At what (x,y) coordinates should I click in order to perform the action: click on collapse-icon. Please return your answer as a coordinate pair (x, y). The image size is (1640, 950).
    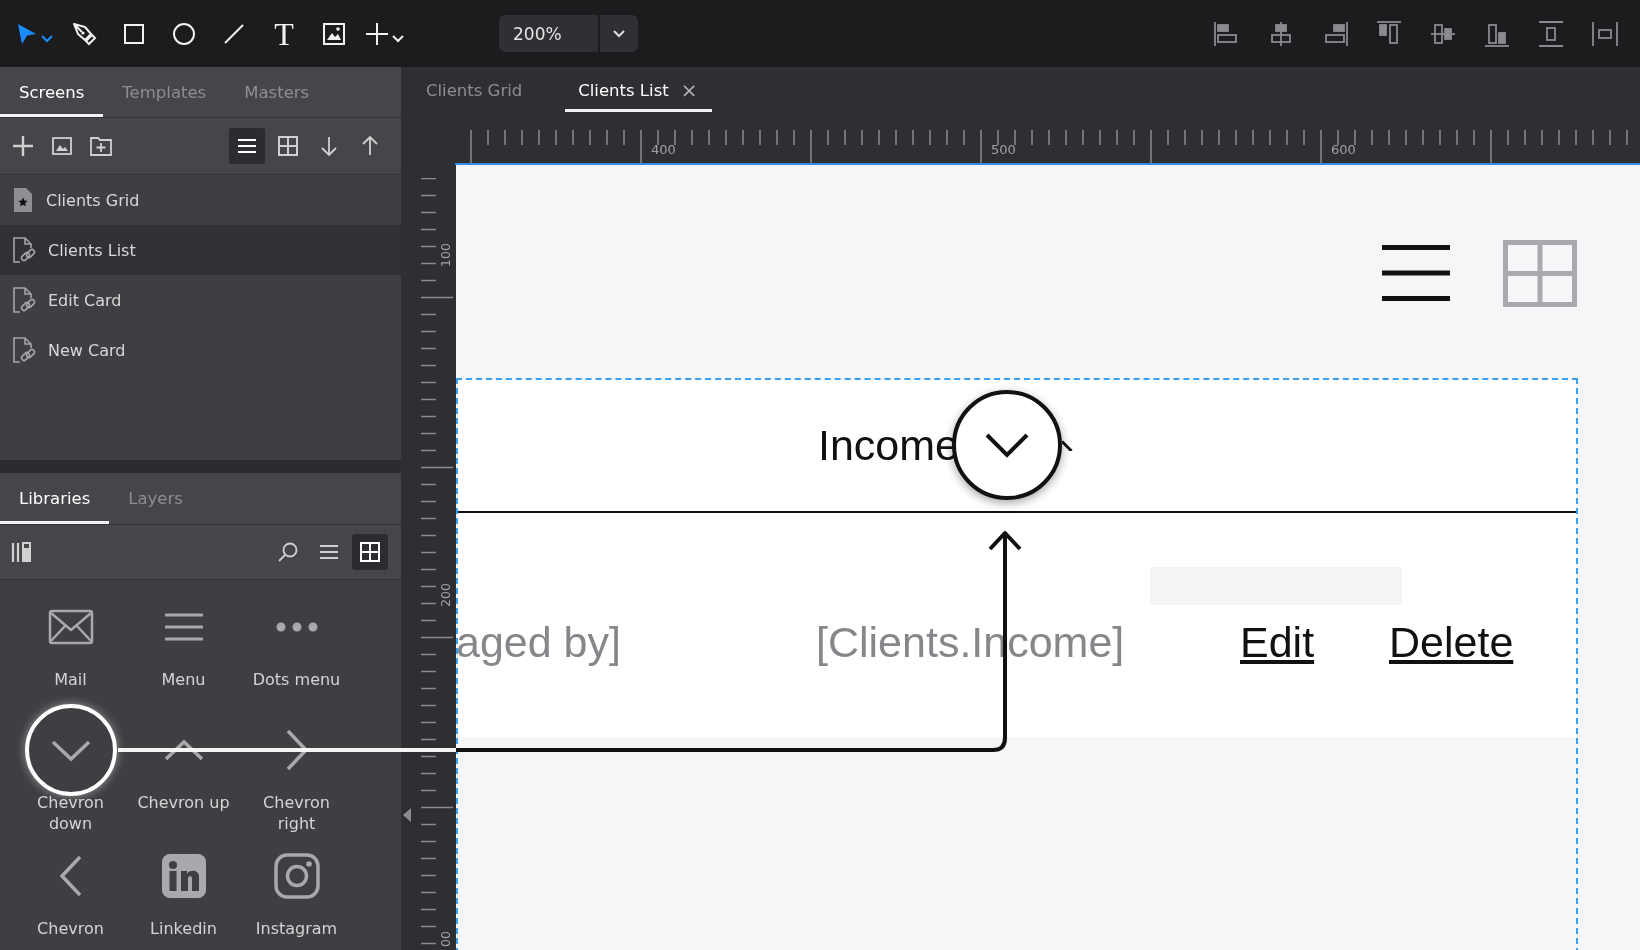
    Looking at the image, I should click on (407, 815).